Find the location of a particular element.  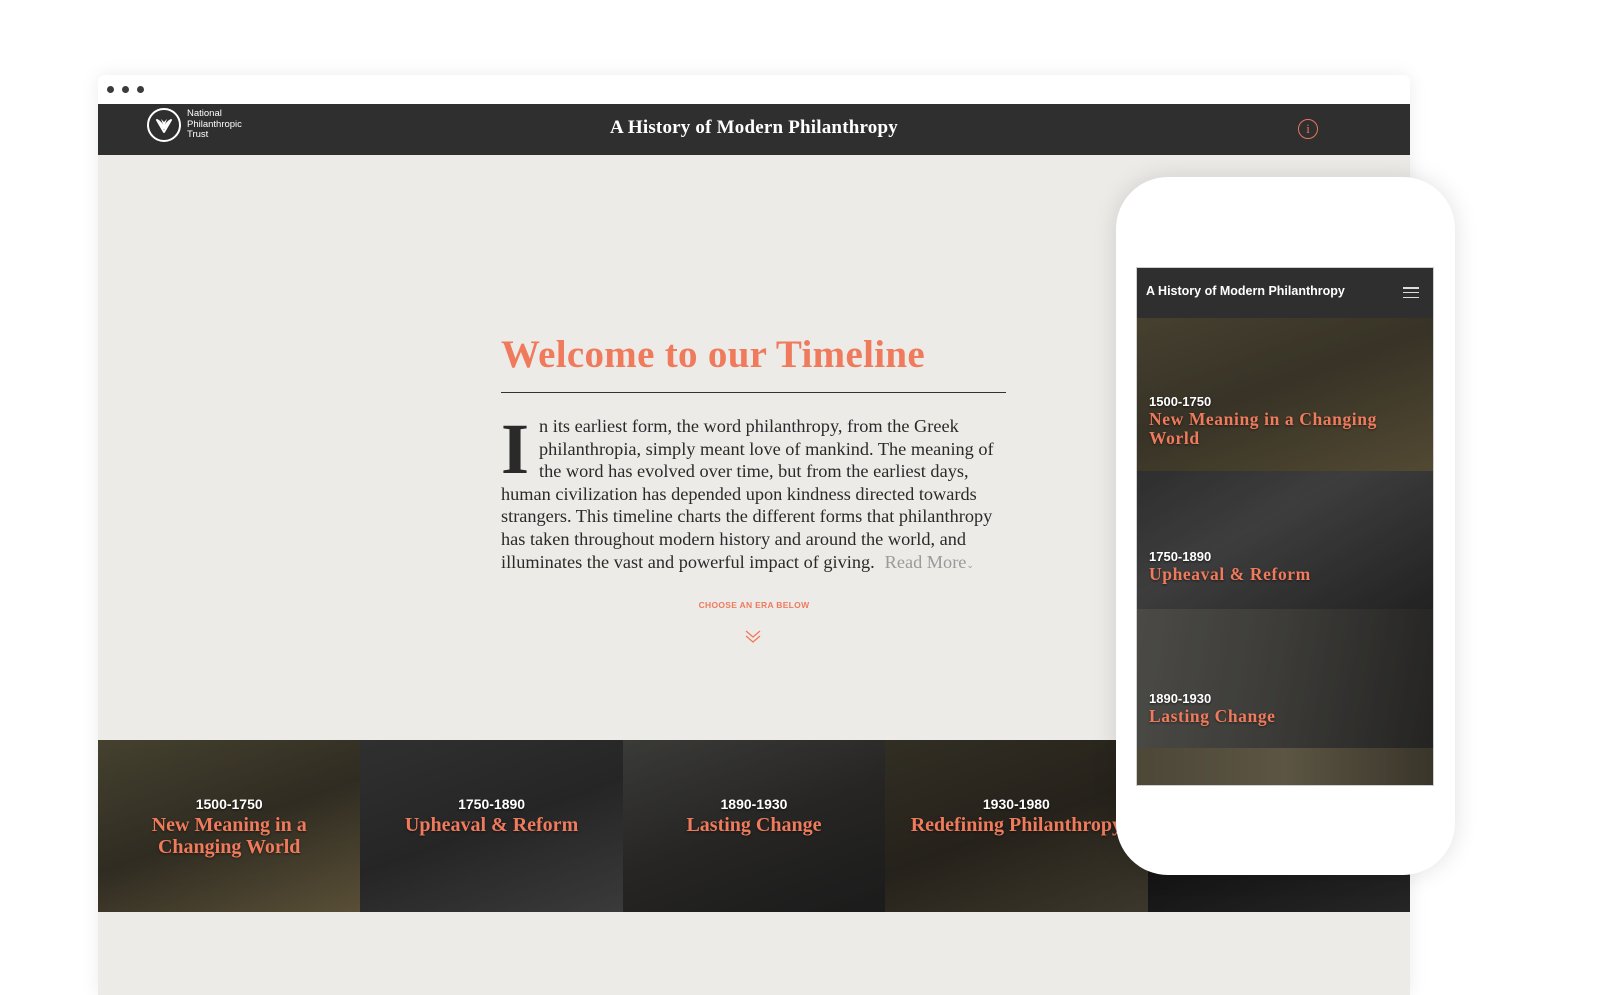

era-card: 1890-1930 Lasting Change is located at coordinates (754, 826).